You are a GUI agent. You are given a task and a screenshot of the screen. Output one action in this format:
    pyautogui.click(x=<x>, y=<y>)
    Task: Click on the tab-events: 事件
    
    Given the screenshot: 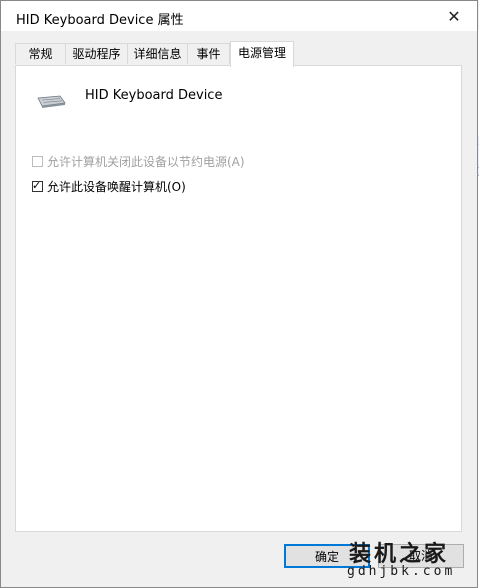 What is the action you would take?
    pyautogui.click(x=208, y=53)
    